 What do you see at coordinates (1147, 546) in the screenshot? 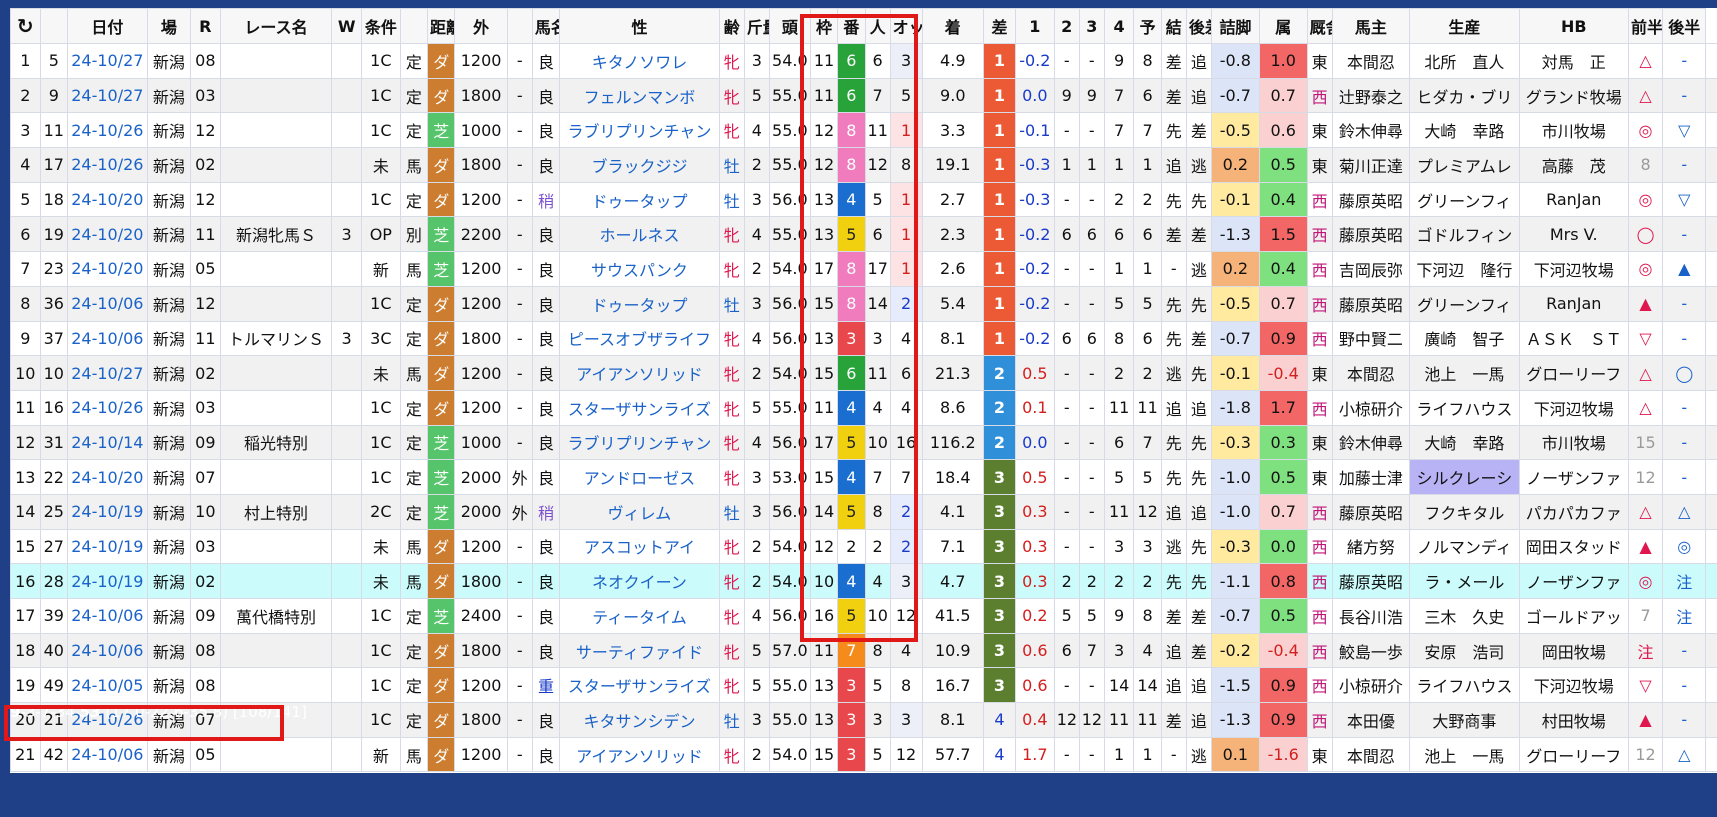
I see `cell-c4: 3` at bounding box center [1147, 546].